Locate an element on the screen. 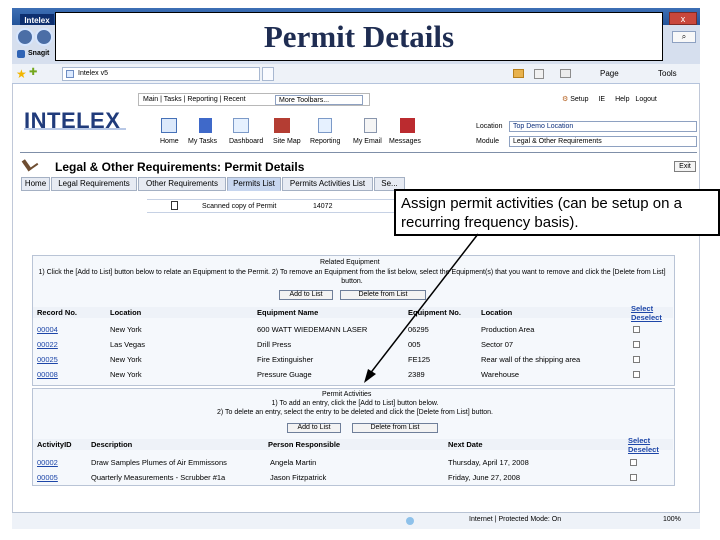 This screenshot has width=720, height=540. activities-delete-button: Delete from List is located at coordinates (395, 428).